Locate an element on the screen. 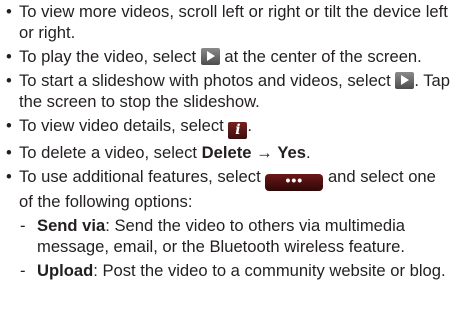  bullet-video-details: • To view video details, select i. is located at coordinates (229, 127).